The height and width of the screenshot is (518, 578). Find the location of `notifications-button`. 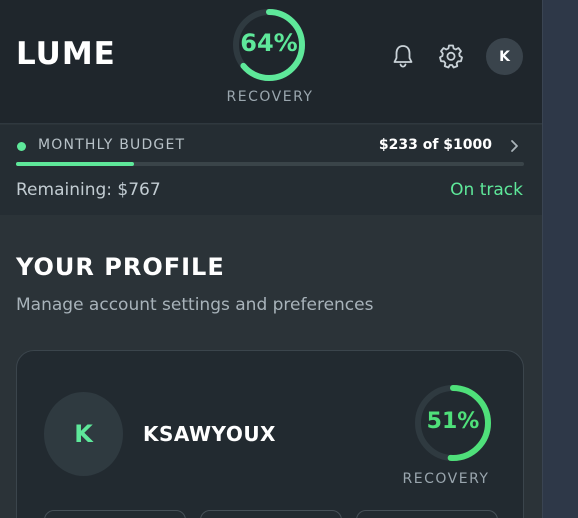

notifications-button is located at coordinates (403, 56).